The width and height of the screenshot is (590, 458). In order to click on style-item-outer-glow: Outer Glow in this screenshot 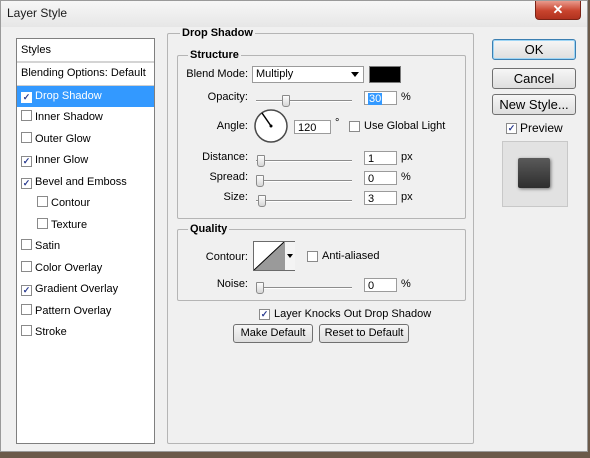, I will do `click(85, 140)`.